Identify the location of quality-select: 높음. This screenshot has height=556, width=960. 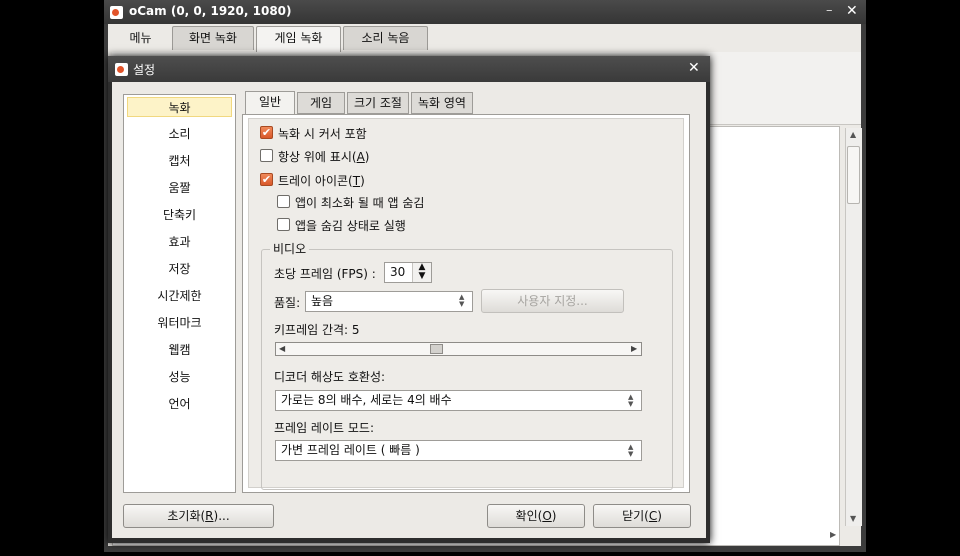
(389, 301).